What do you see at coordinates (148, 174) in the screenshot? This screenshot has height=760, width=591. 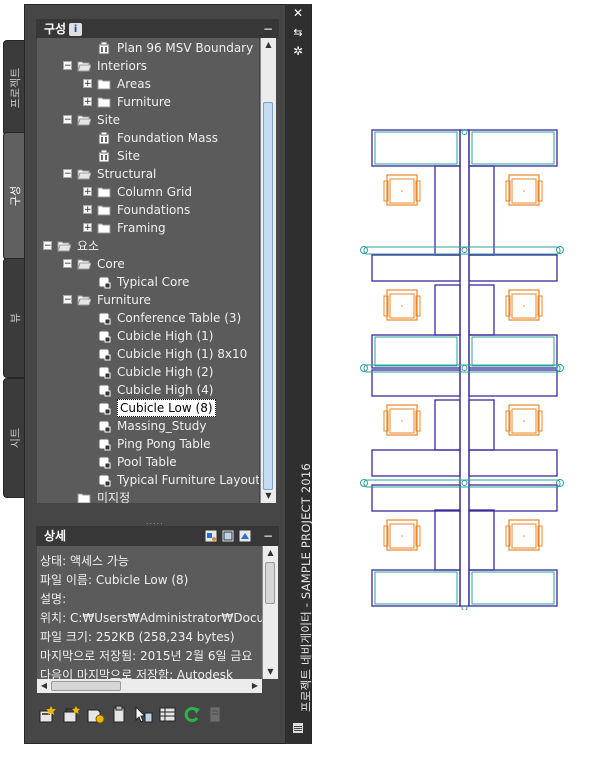 I see `tree-item: − Structural` at bounding box center [148, 174].